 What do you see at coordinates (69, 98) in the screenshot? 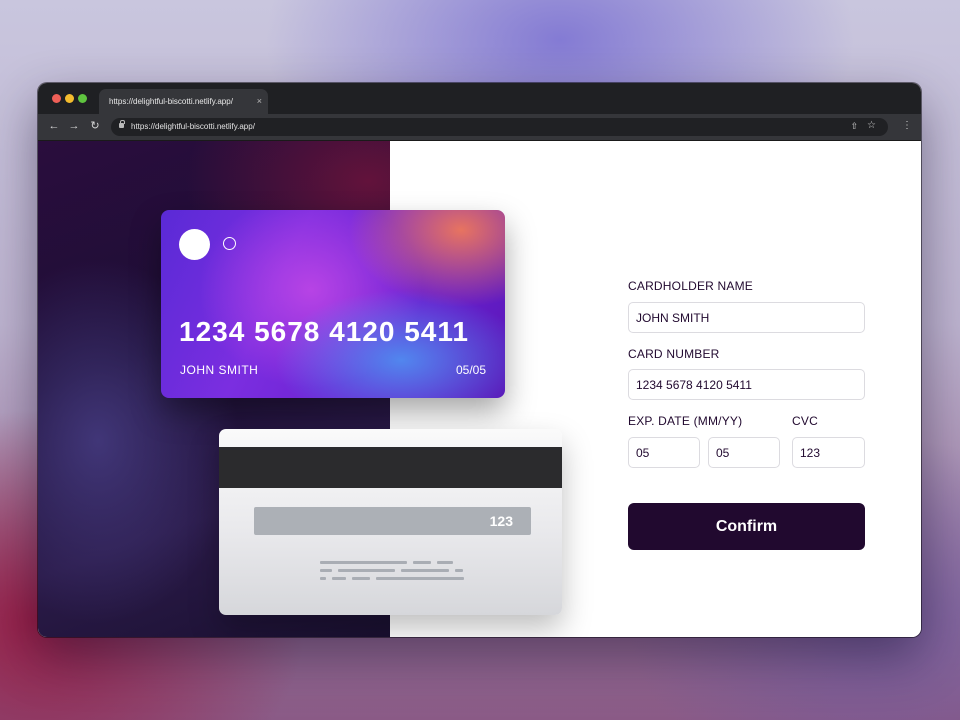
I see `minimize-window-icon` at bounding box center [69, 98].